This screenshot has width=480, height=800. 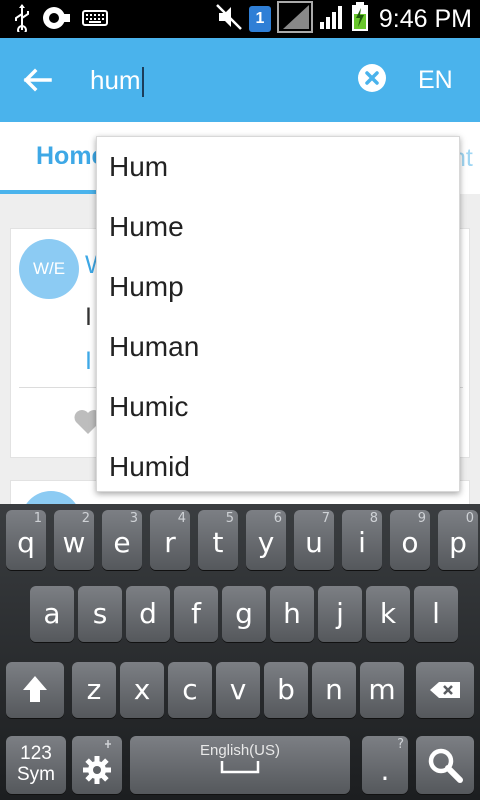 What do you see at coordinates (36, 774) in the screenshot?
I see `symbols-key-label: Sym` at bounding box center [36, 774].